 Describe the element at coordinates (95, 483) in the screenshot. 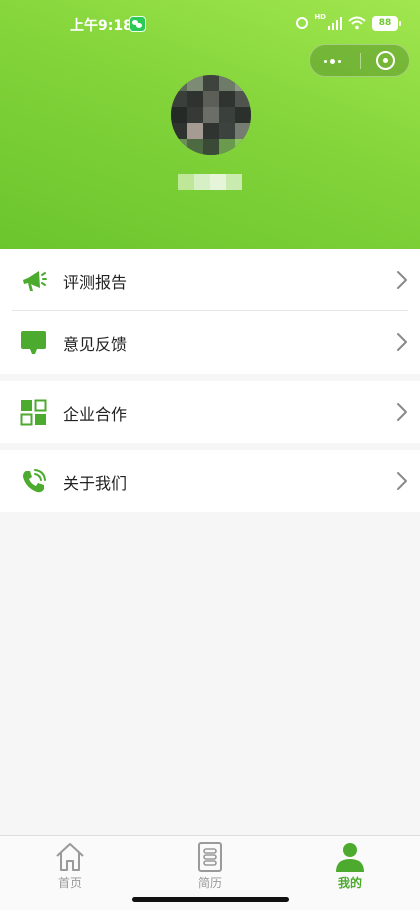

I see `menu-item-label: 关于我们` at that location.